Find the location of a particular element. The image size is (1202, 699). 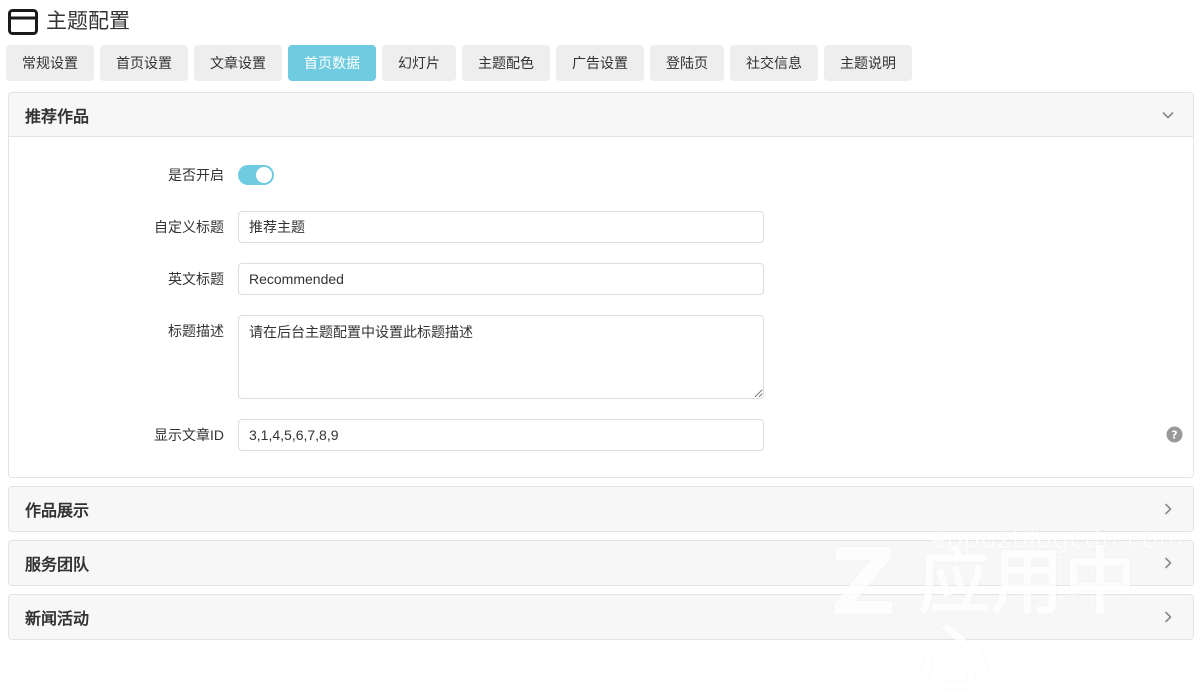

form-row-english-title: 英文标题 is located at coordinates (601, 279).